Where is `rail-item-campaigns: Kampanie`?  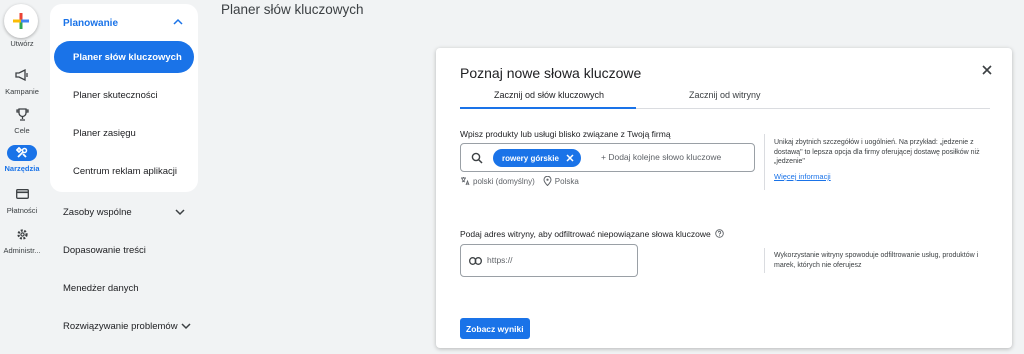
rail-item-campaigns: Kampanie is located at coordinates (22, 81).